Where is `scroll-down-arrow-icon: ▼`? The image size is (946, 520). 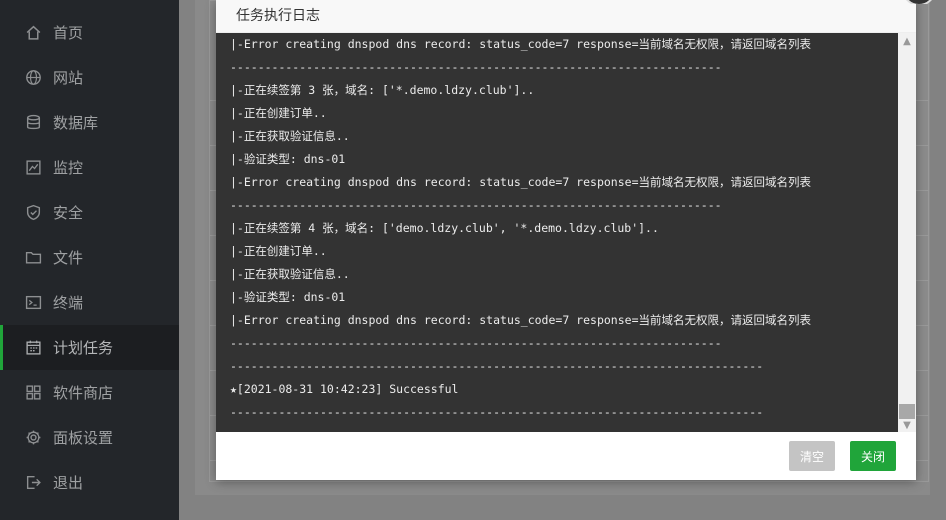 scroll-down-arrow-icon: ▼ is located at coordinates (907, 425).